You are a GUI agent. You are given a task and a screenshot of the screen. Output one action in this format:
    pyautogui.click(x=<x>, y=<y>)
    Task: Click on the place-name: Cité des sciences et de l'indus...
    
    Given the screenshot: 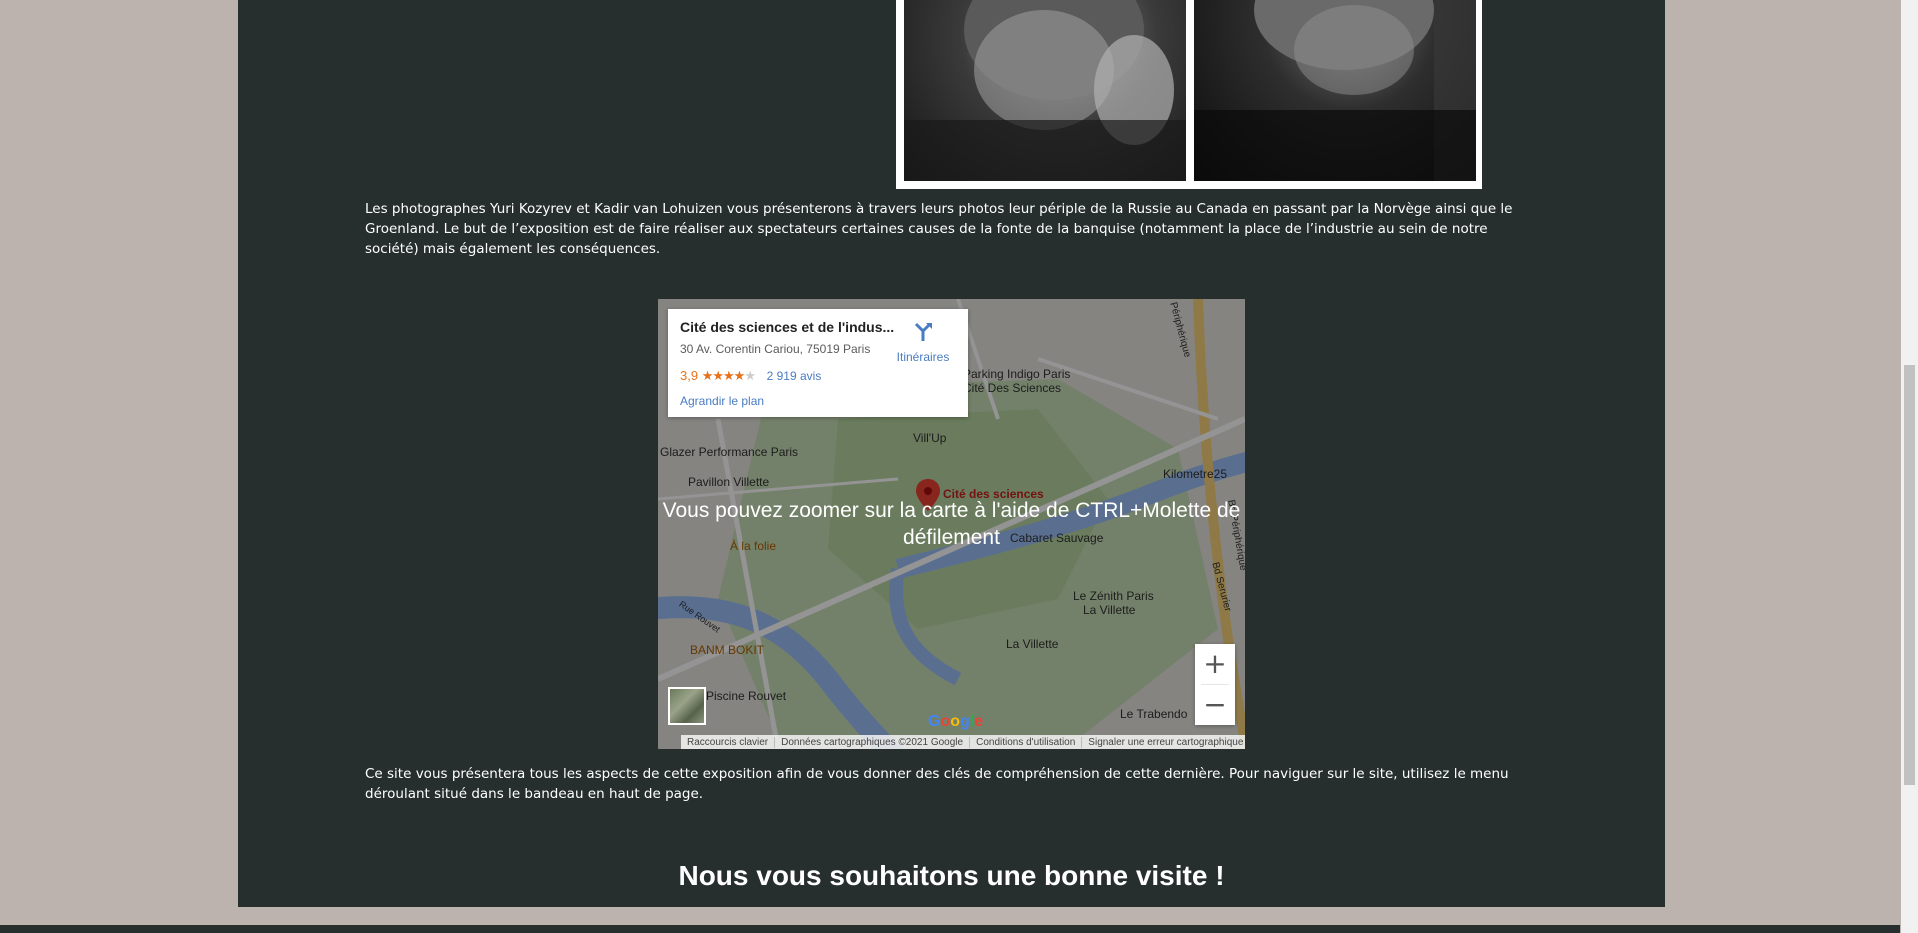 What is the action you would take?
    pyautogui.click(x=787, y=327)
    